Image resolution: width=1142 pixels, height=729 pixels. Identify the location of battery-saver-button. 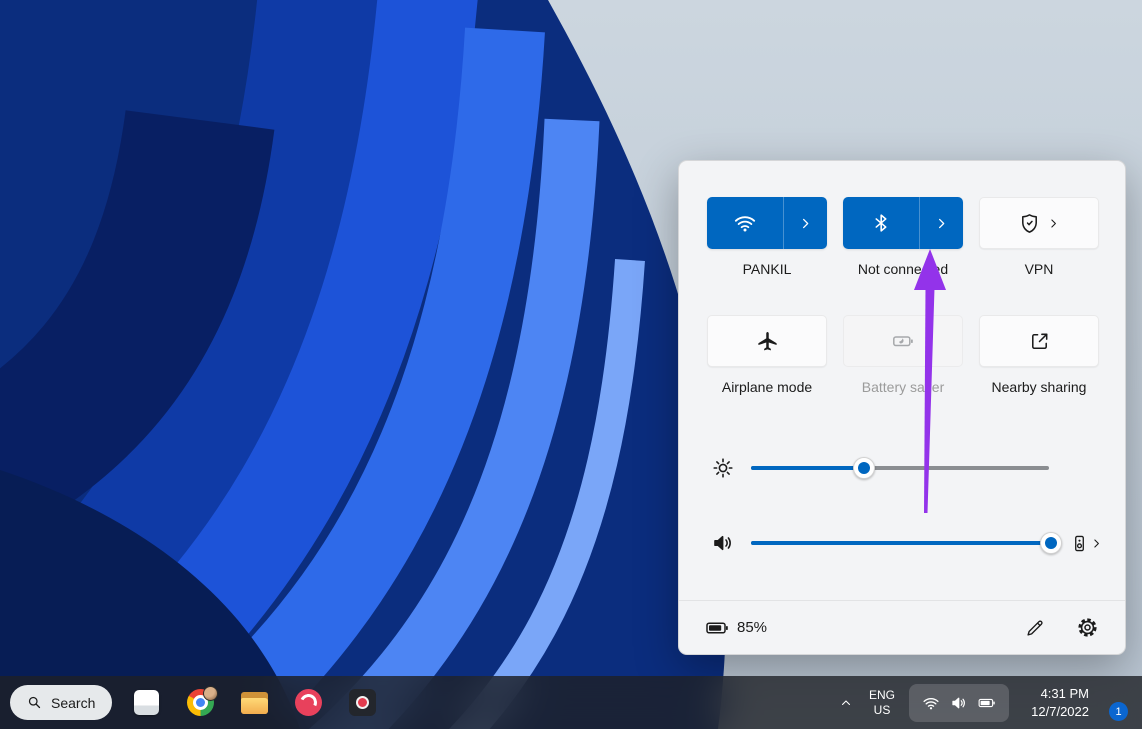
(903, 341).